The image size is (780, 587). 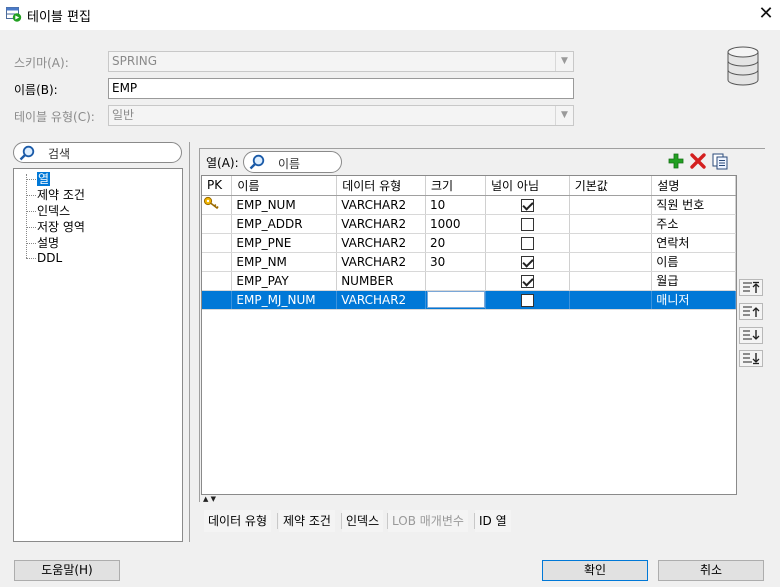 What do you see at coordinates (711, 570) in the screenshot?
I see `cancel-button: 취소` at bounding box center [711, 570].